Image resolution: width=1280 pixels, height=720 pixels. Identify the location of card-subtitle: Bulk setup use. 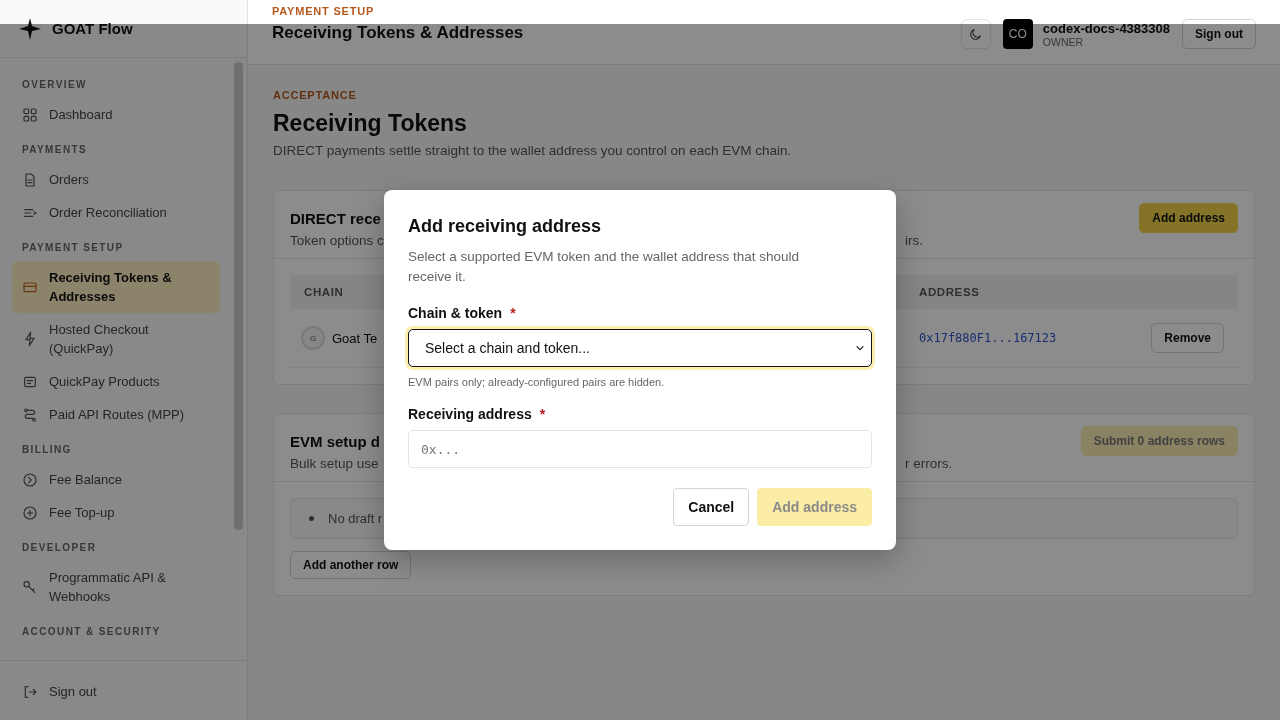
(334, 463).